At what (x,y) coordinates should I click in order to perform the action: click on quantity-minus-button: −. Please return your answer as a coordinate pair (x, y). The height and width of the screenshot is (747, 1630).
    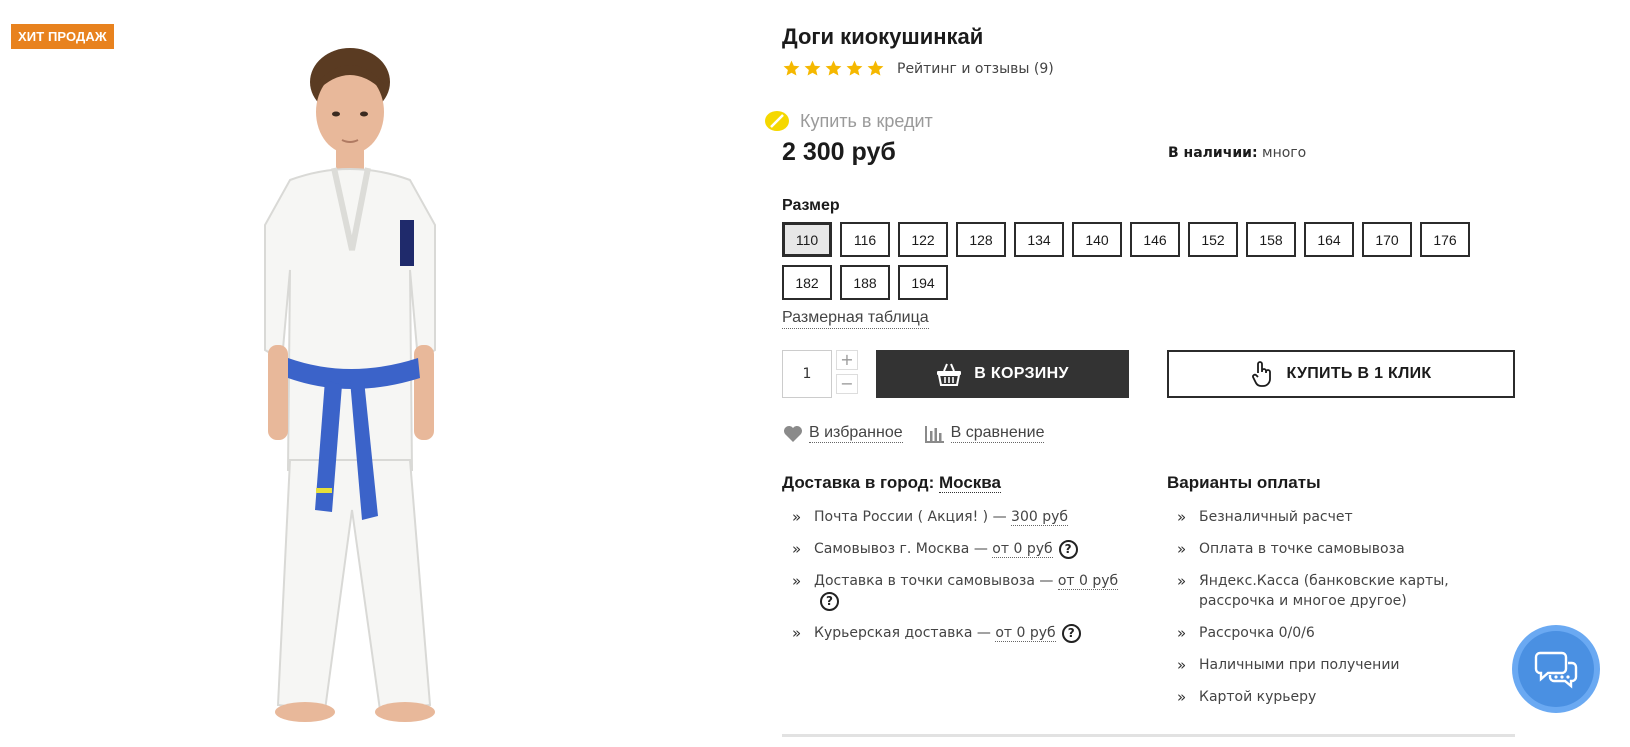
    Looking at the image, I should click on (847, 384).